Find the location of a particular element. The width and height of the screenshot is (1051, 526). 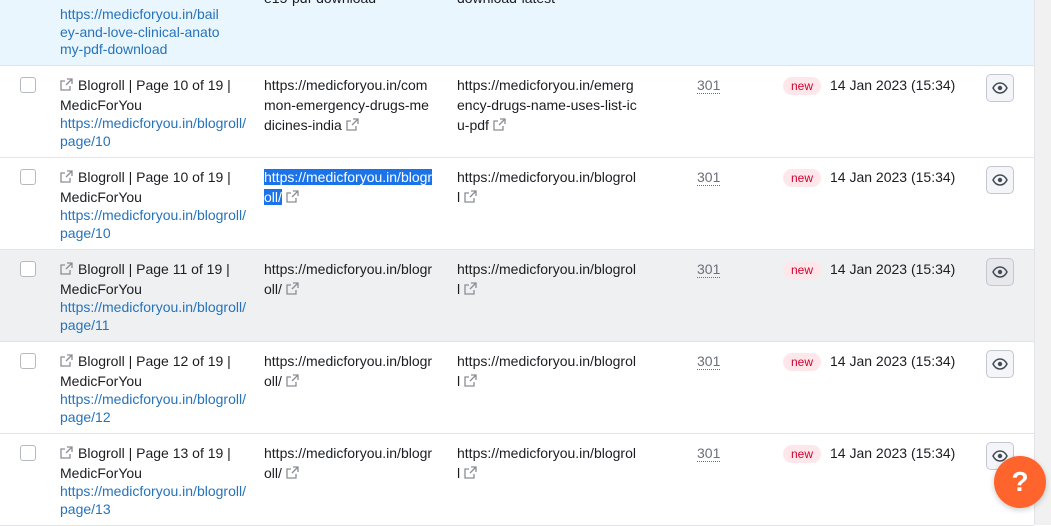

source-title: Blogroll | Page 12 of 19 | MedicForYou is located at coordinates (155, 371).